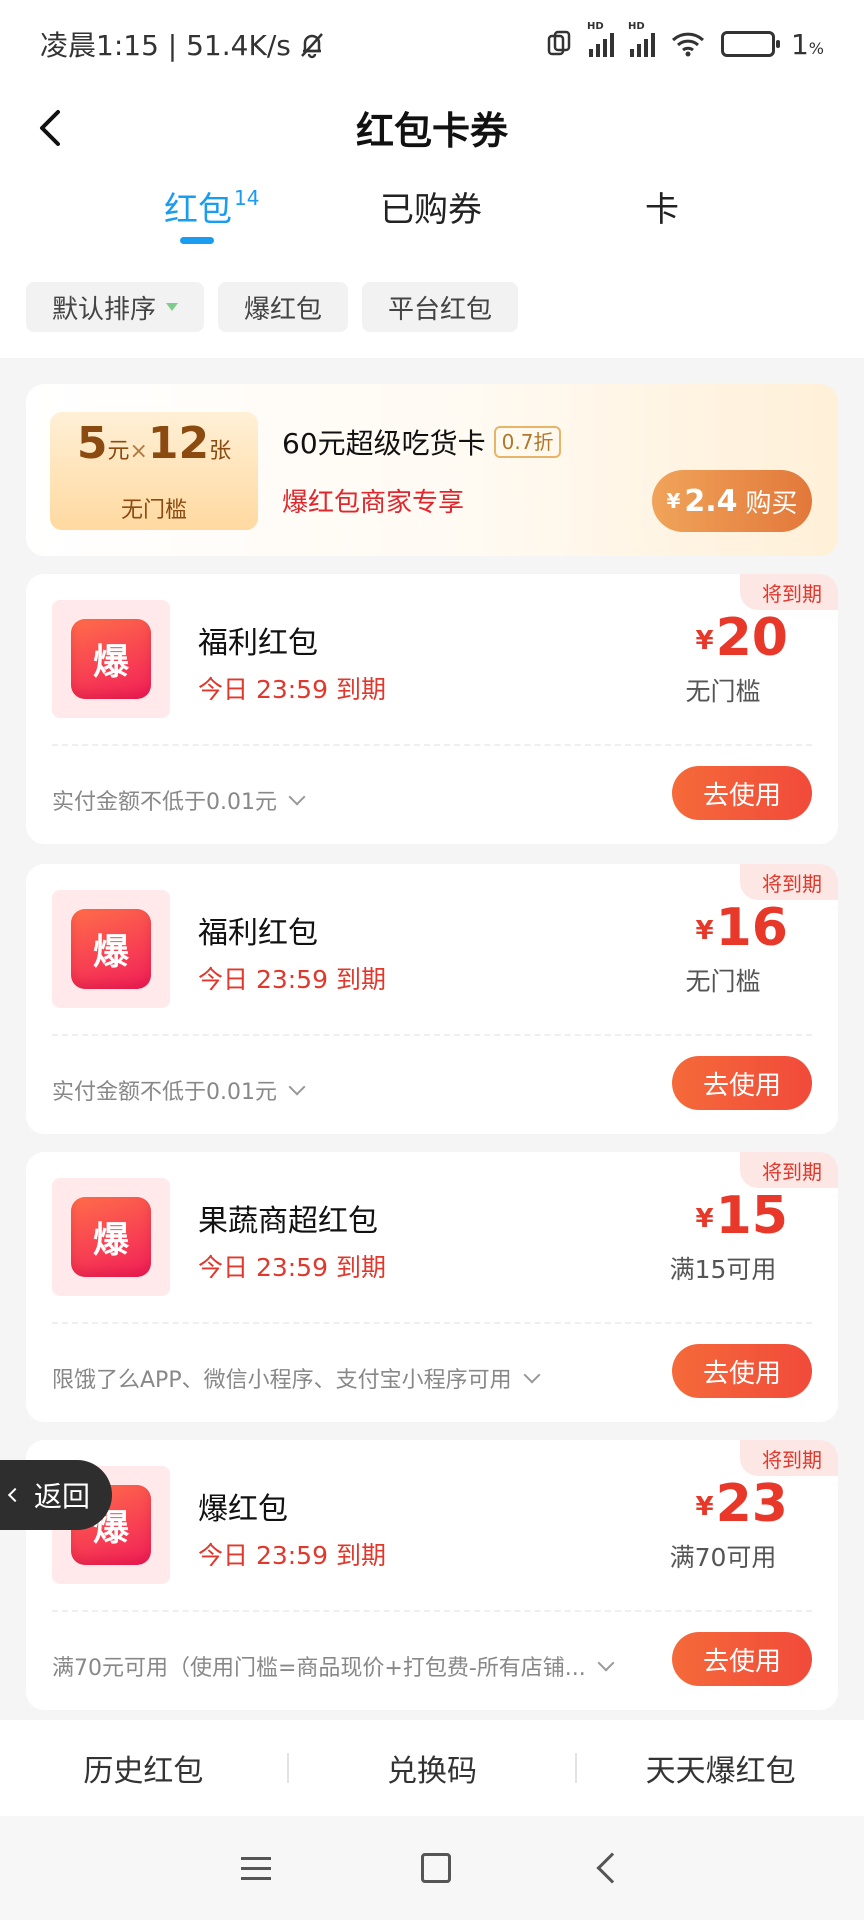 This screenshot has height=1920, width=864. What do you see at coordinates (600, 39) in the screenshot?
I see `signal-icon: HD` at bounding box center [600, 39].